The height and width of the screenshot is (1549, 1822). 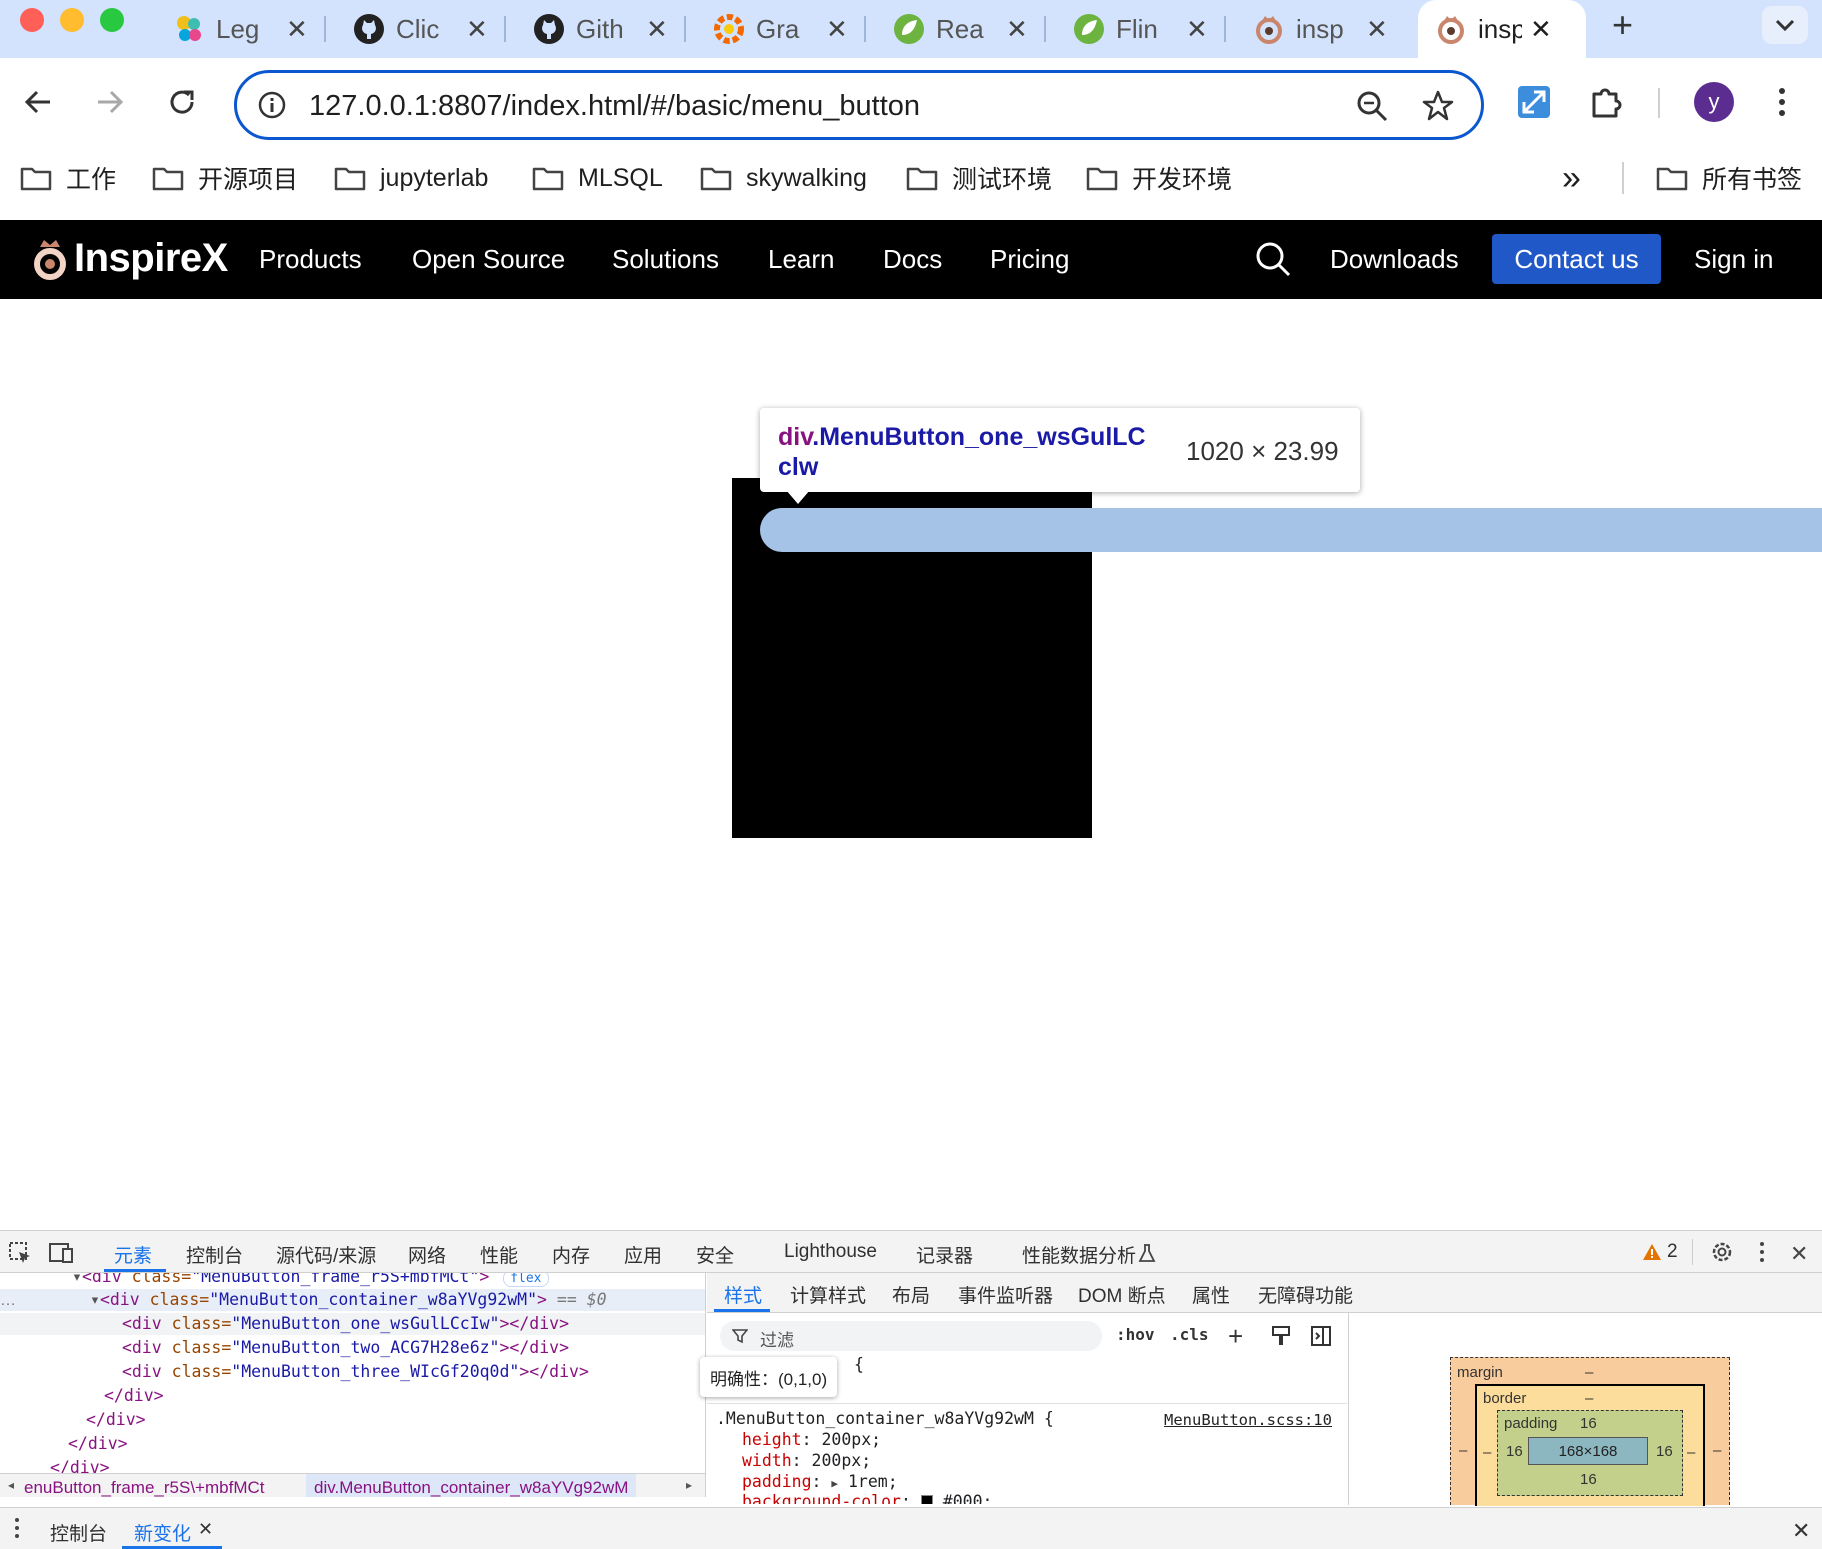 What do you see at coordinates (1729, 178) in the screenshot?
I see `all-bookmarks-folder: 所有书签` at bounding box center [1729, 178].